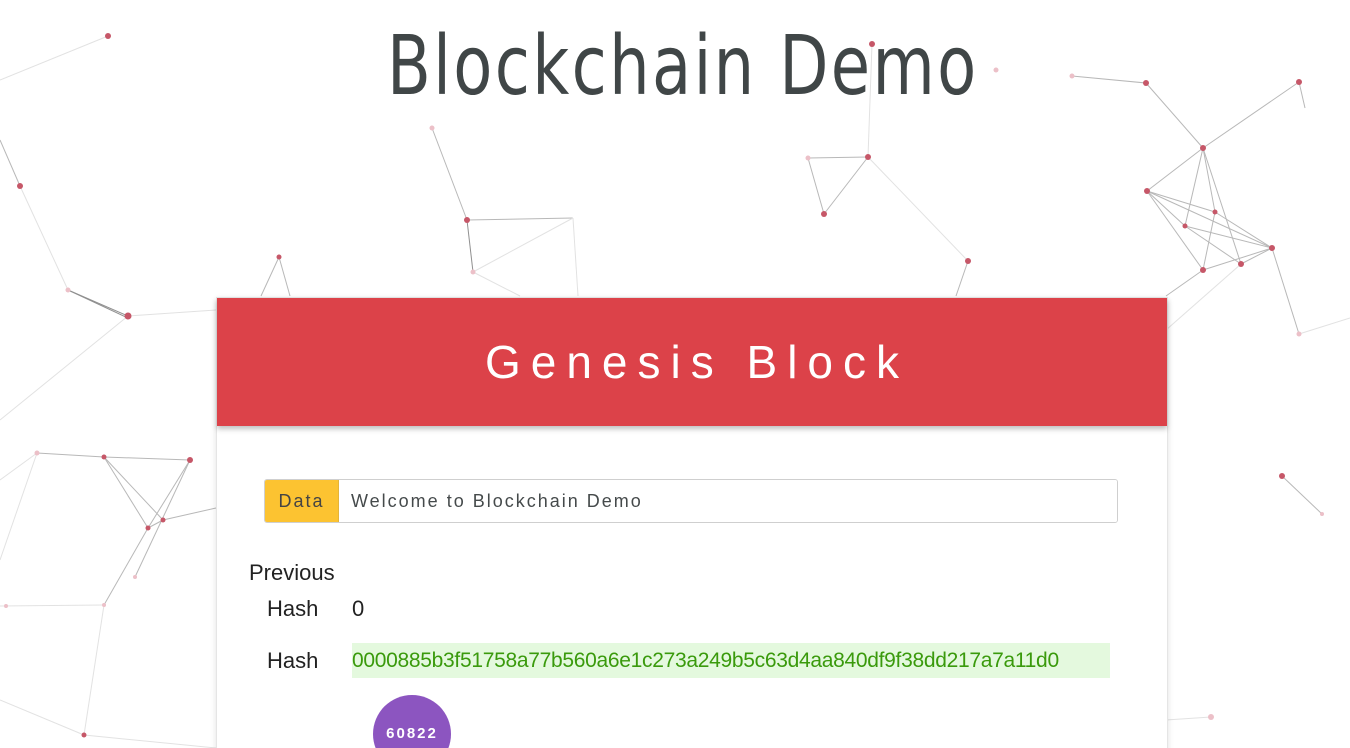  I want to click on block-header: Genesis Block, so click(692, 362).